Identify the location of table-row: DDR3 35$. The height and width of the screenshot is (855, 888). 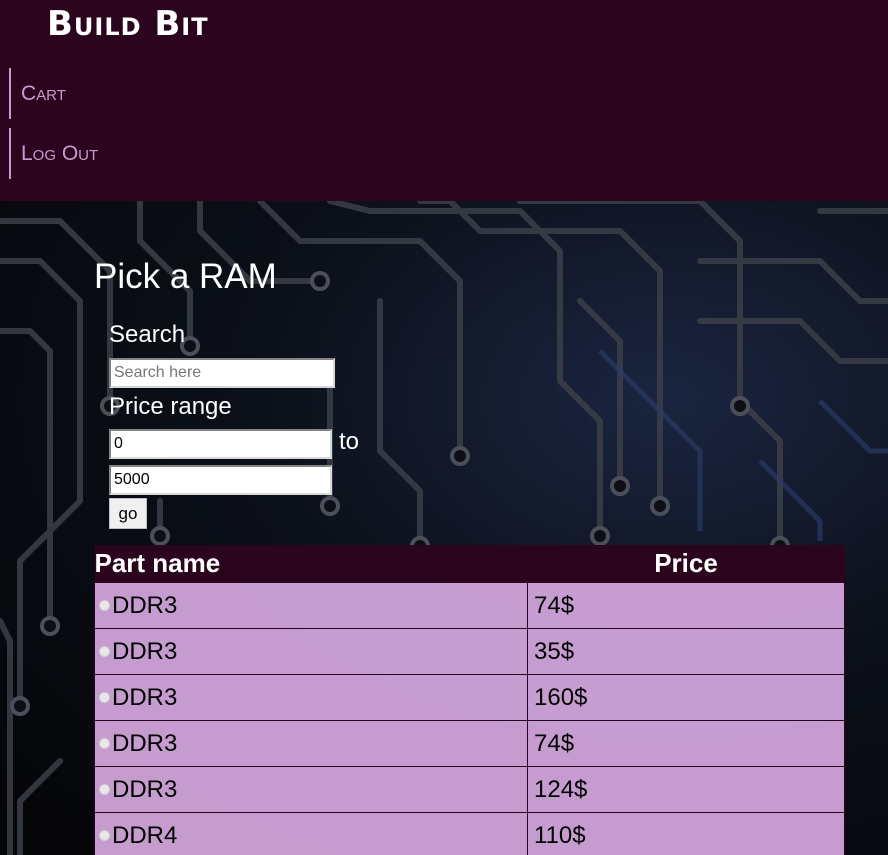
(469, 651).